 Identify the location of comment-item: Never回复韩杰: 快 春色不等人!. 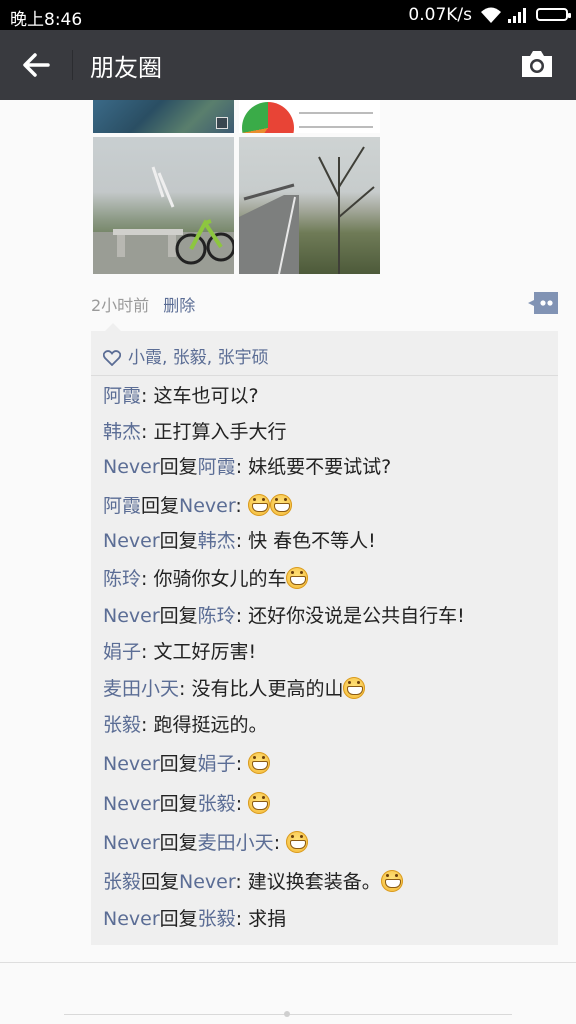
(239, 541).